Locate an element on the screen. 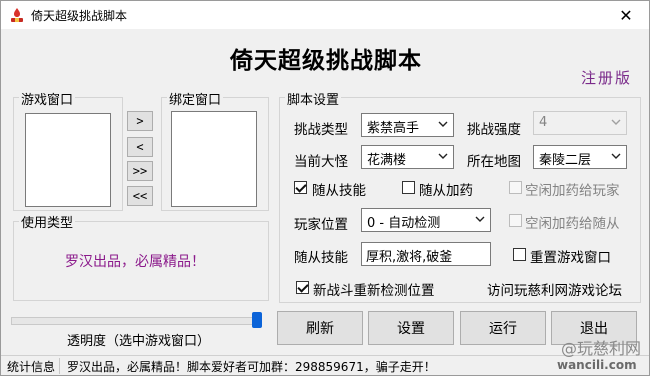 The image size is (650, 376). reset-game-window-checkbox is located at coordinates (519, 254).